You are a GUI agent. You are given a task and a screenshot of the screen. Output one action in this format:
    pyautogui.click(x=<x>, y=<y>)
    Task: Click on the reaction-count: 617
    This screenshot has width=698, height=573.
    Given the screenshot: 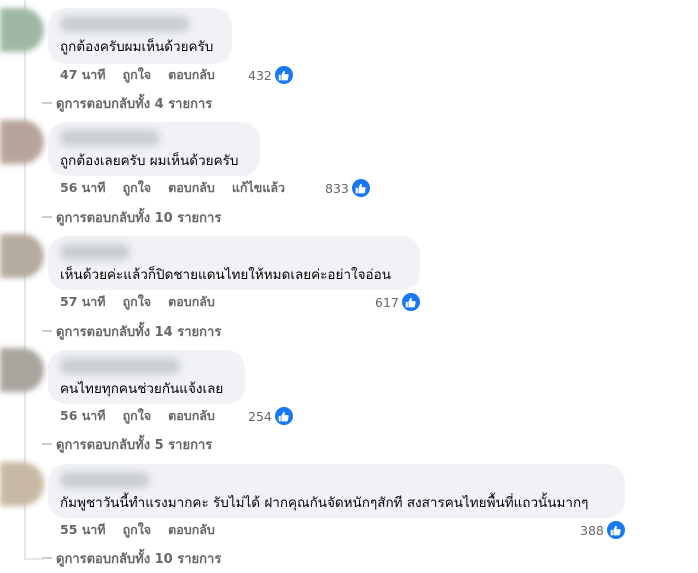 What is the action you would take?
    pyautogui.click(x=397, y=302)
    